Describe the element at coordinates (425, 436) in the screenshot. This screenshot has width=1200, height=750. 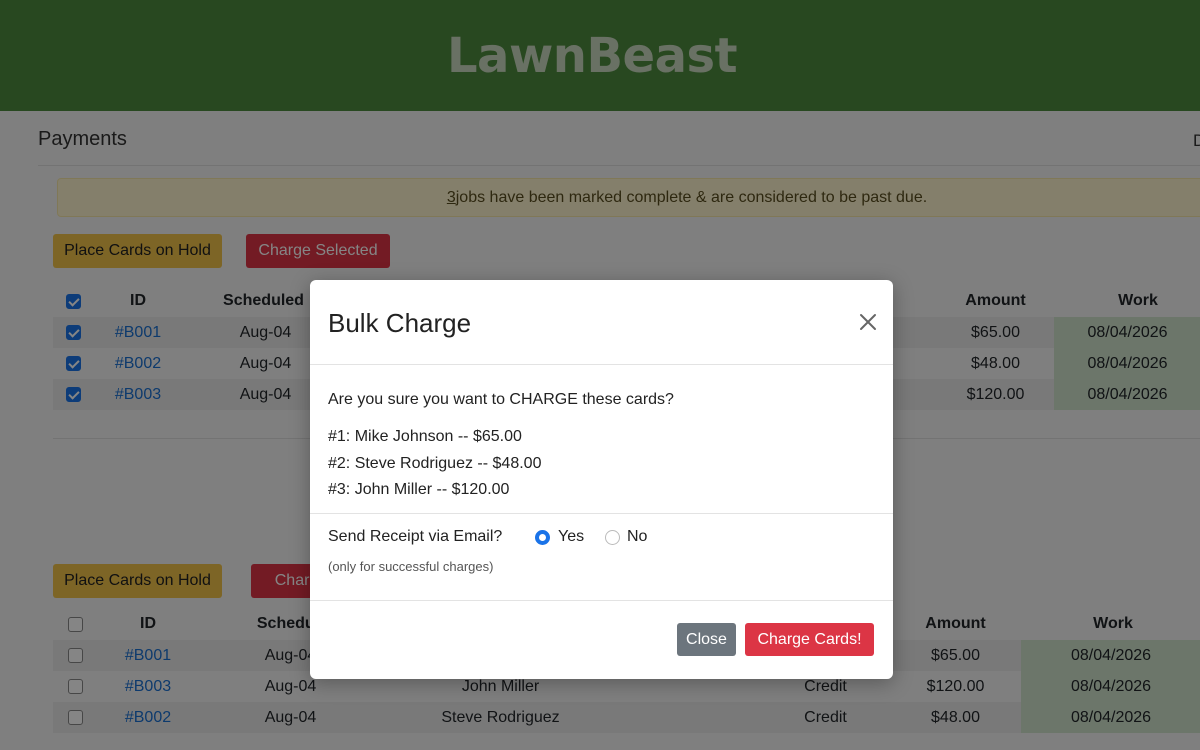
I see `charge-list-item: #1: Mike Johnson -- $65.00` at that location.